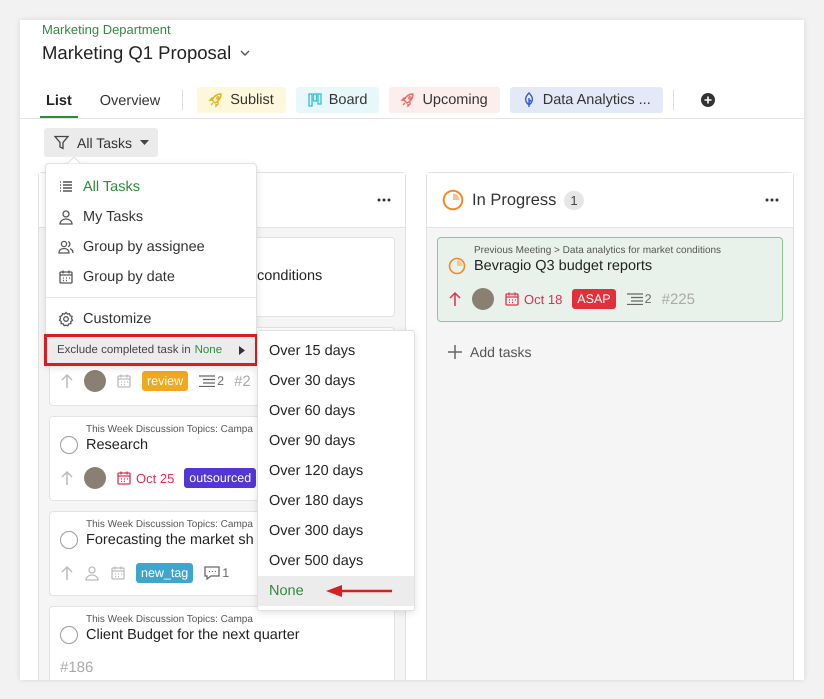 This screenshot has height=699, width=824. I want to click on view-tab: Board, so click(338, 100).